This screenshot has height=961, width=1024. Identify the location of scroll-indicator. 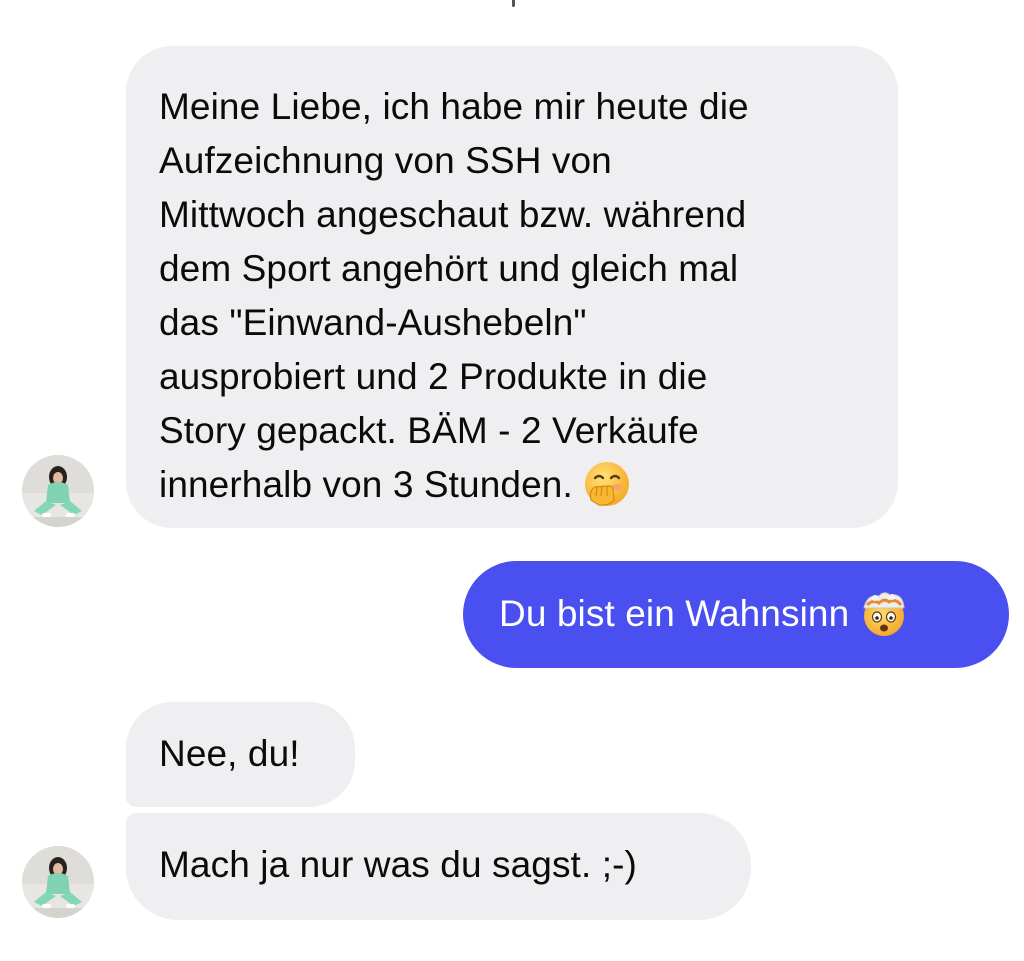
(513, 3).